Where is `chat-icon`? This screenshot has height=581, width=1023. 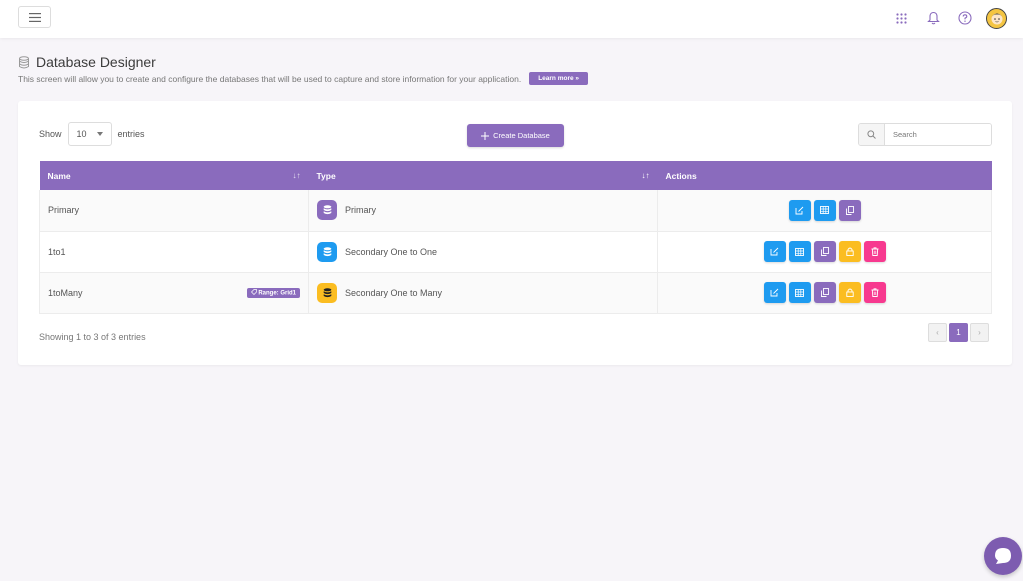 chat-icon is located at coordinates (1003, 556).